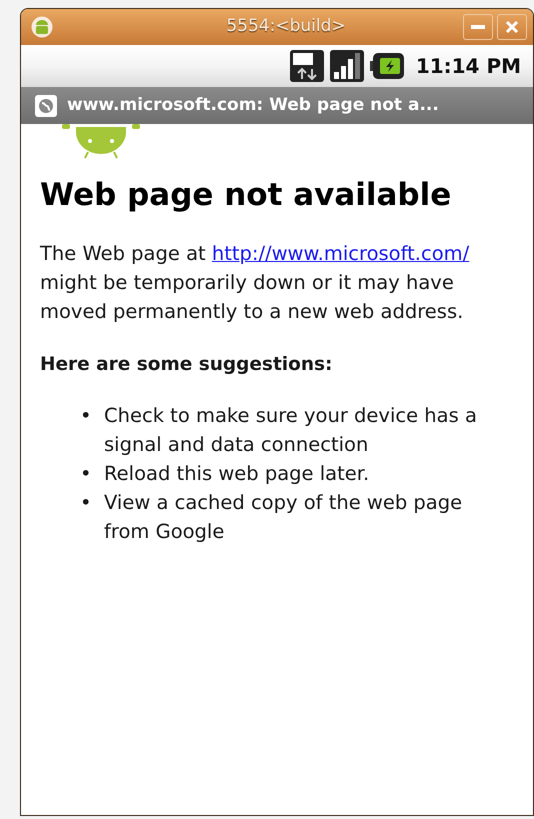  What do you see at coordinates (286, 26) in the screenshot?
I see `window-title: 5554:<build>` at bounding box center [286, 26].